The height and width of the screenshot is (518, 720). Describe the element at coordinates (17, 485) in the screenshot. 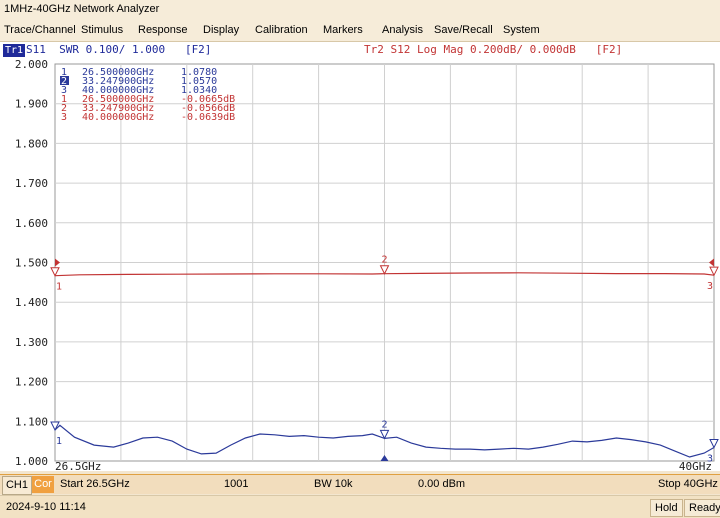

I see `channel-indicator: CH1` at that location.